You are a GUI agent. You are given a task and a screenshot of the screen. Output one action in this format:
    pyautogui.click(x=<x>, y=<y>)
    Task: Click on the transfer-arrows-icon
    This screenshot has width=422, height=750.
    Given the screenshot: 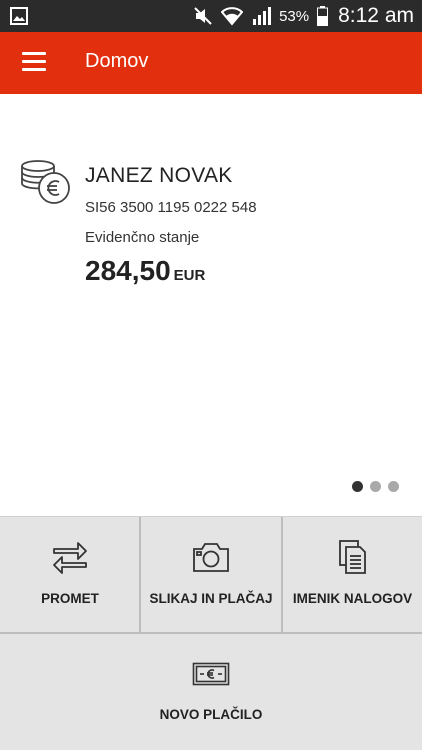 What is the action you would take?
    pyautogui.click(x=70, y=558)
    